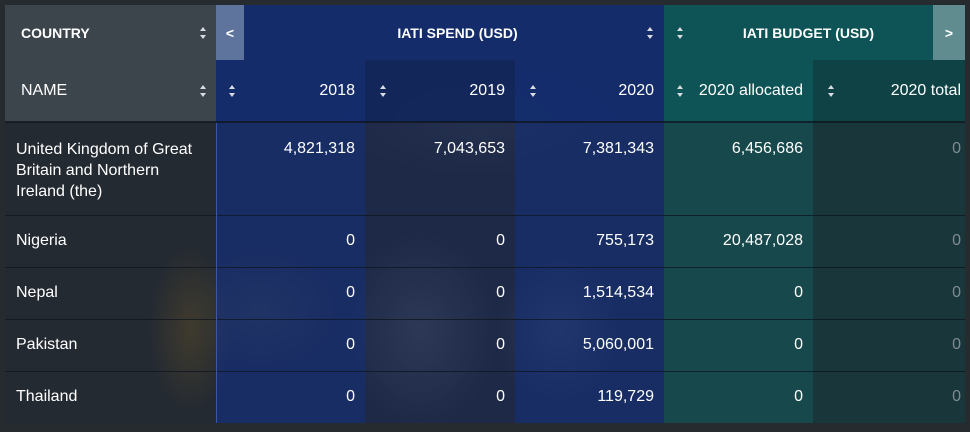 This screenshot has height=432, width=970. Describe the element at coordinates (110, 396) in the screenshot. I see `cell-country-name: Thailand` at that location.